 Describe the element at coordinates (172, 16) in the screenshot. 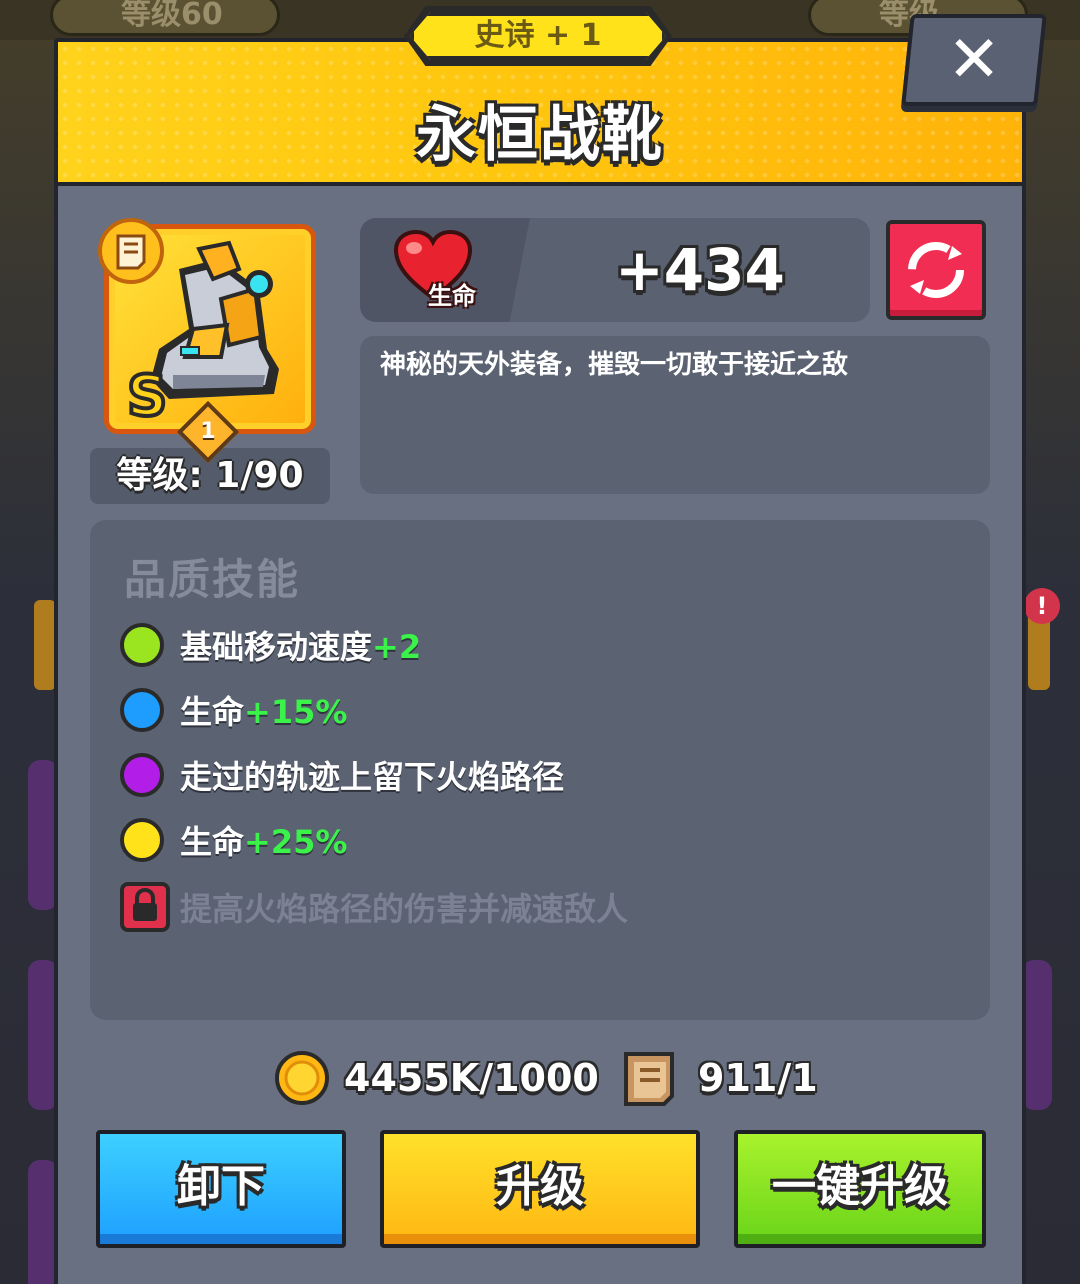

I see `background-level-text: 等级60` at that location.